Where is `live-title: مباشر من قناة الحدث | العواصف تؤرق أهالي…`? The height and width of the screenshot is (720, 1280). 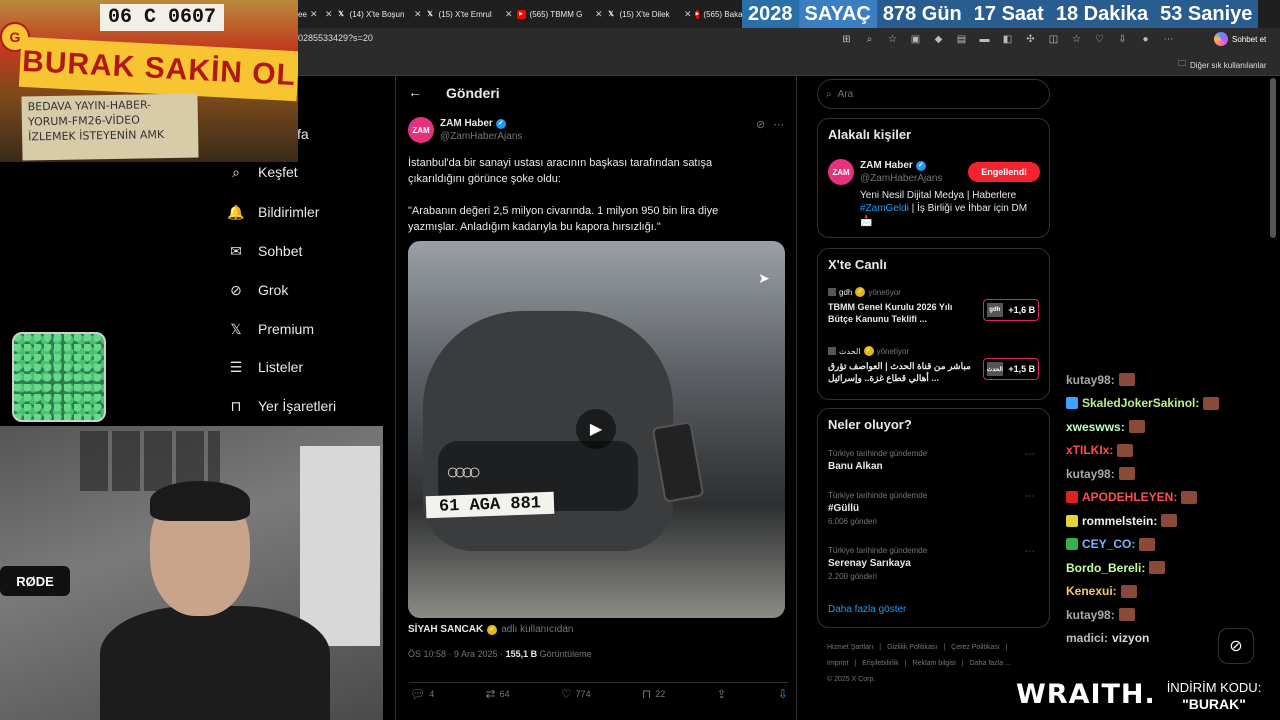
live-title: مباشر من قناة الحدث | العواصف تؤرق أهالي… is located at coordinates (903, 372).